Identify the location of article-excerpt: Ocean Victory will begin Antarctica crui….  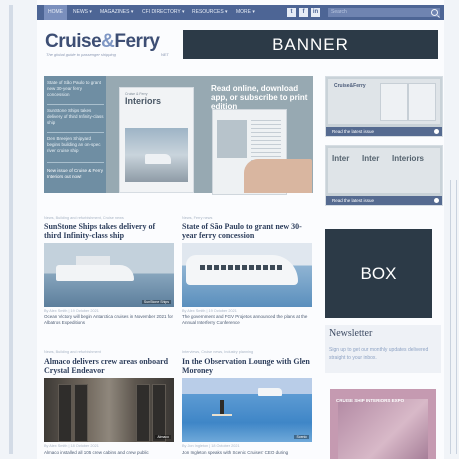
(108, 319).